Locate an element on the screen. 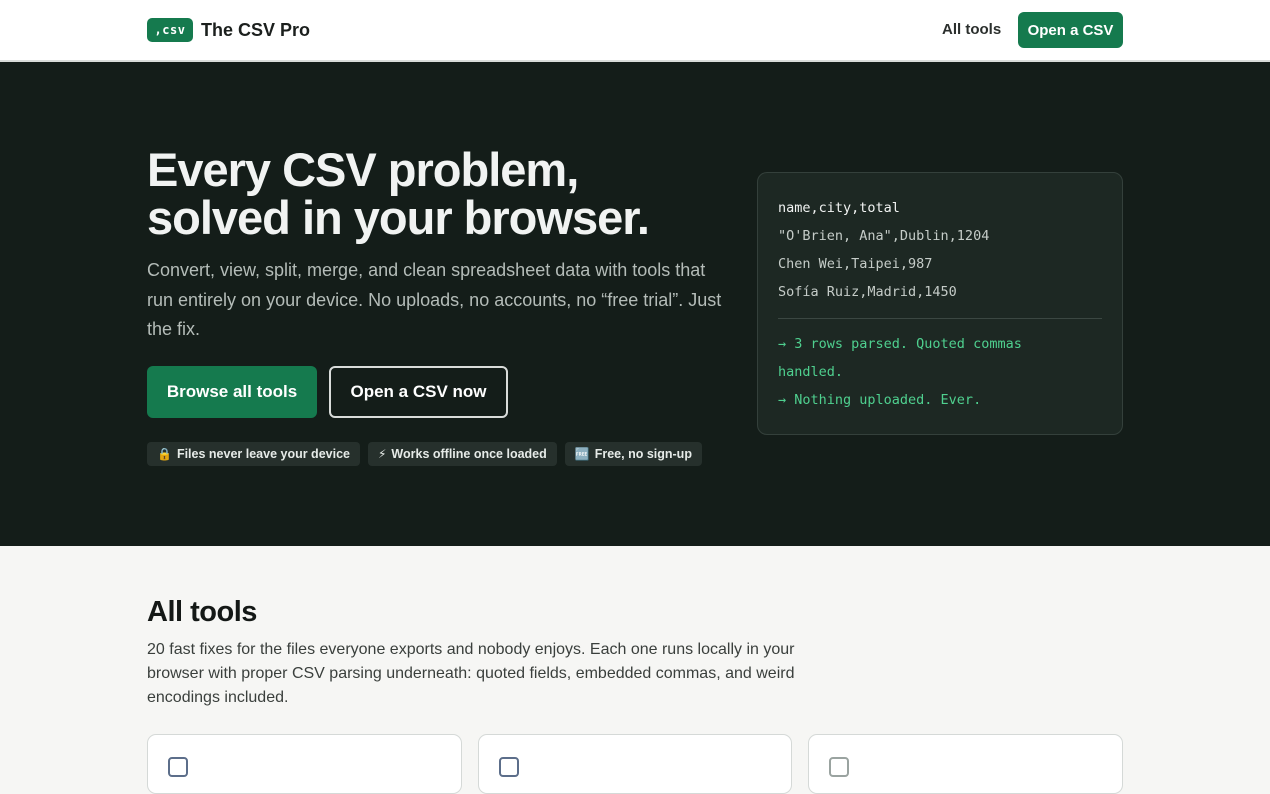  open-csv-button: Open a CSV is located at coordinates (1070, 30).